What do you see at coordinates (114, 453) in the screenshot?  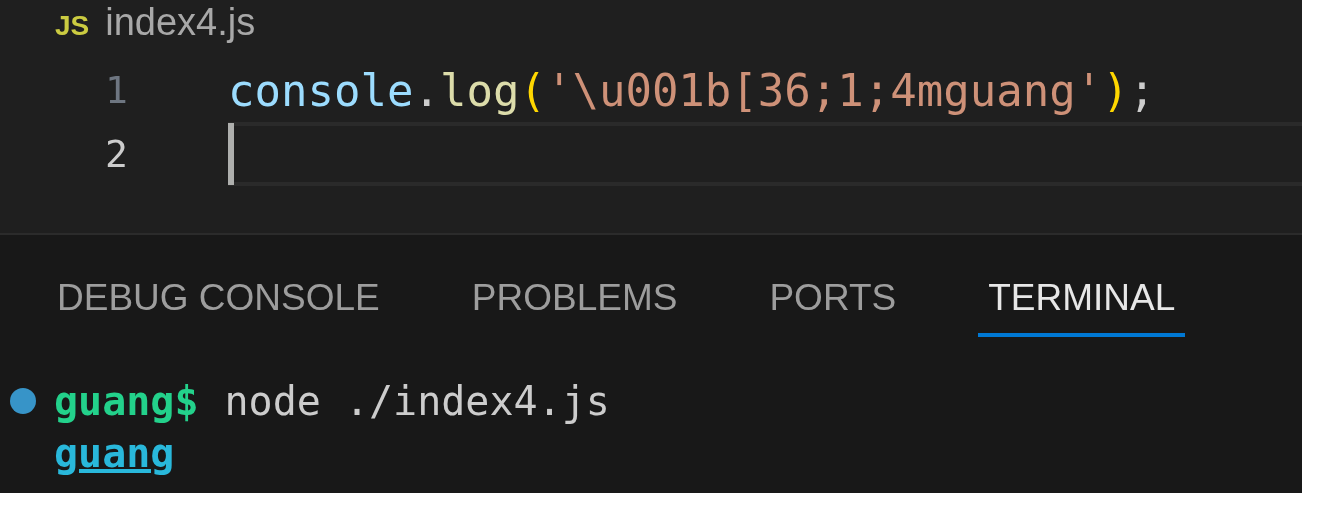 I see `terminal-output: guang` at bounding box center [114, 453].